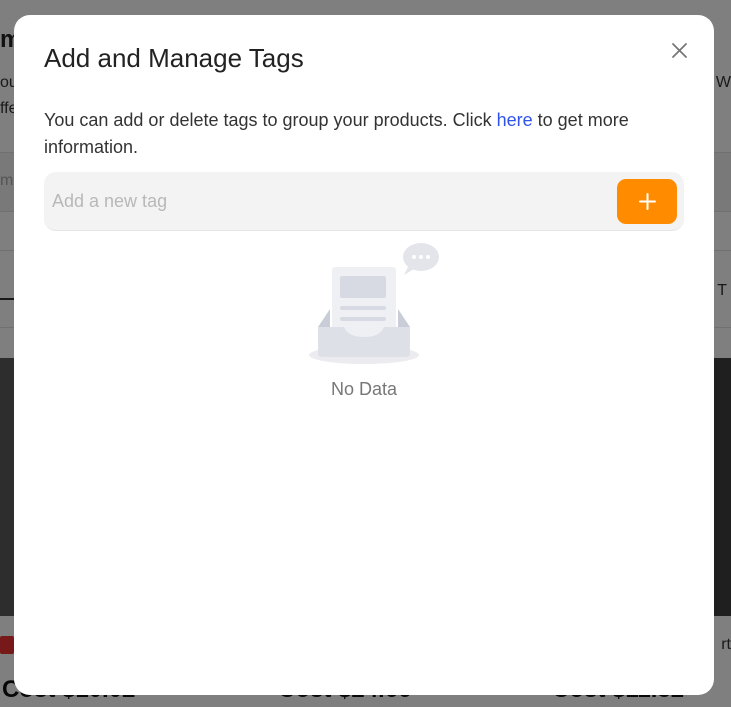  I want to click on close-icon, so click(679, 50).